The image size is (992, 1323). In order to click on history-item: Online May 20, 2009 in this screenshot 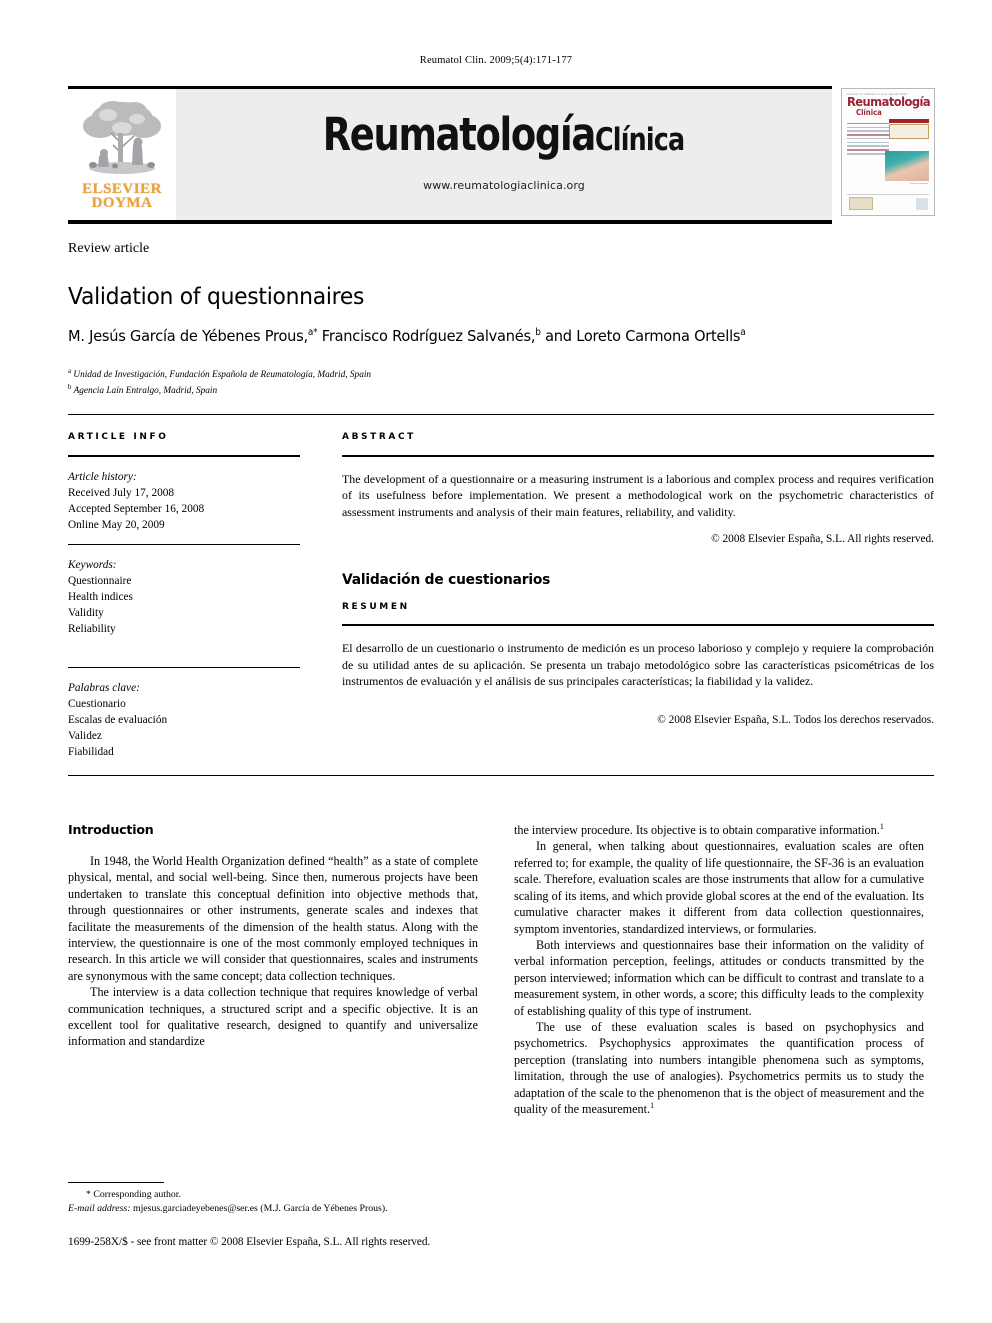, I will do `click(116, 525)`.